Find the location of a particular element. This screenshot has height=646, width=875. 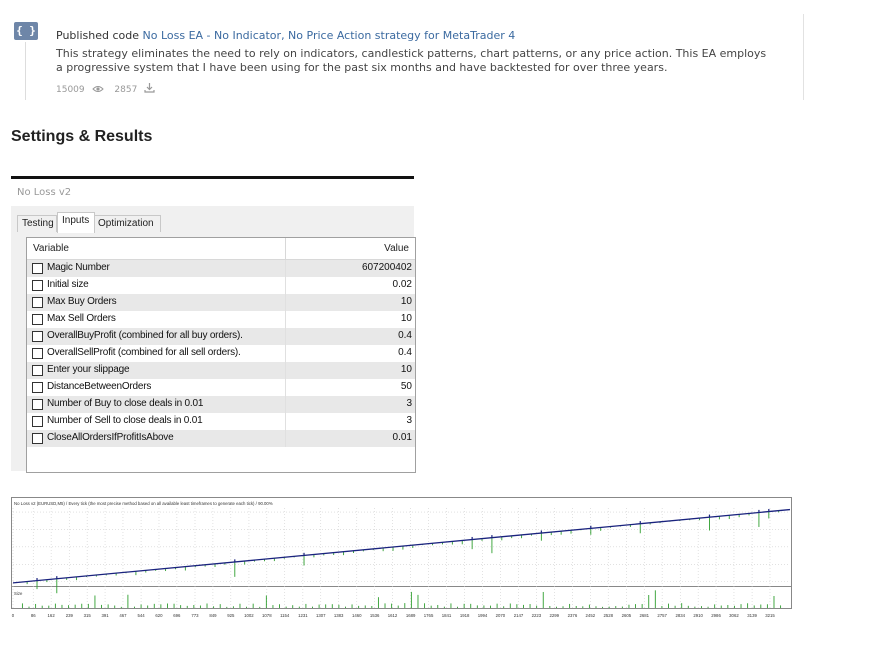

x-tick-label: 1460 is located at coordinates (357, 615).